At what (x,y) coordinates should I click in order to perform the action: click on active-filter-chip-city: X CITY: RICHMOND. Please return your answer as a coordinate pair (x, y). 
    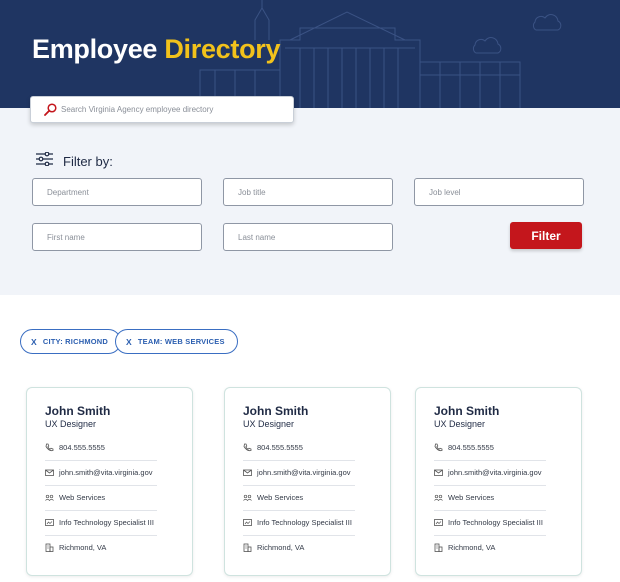
    Looking at the image, I should click on (71, 341).